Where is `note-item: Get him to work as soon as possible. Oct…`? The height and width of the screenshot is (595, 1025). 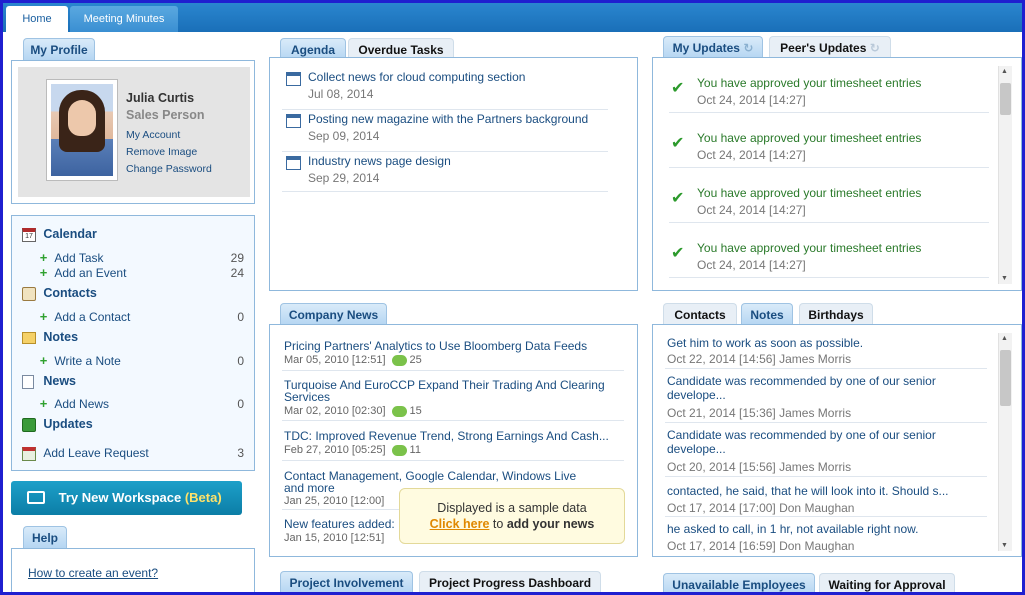 note-item: Get him to work as soon as possible. Oct… is located at coordinates (826, 351).